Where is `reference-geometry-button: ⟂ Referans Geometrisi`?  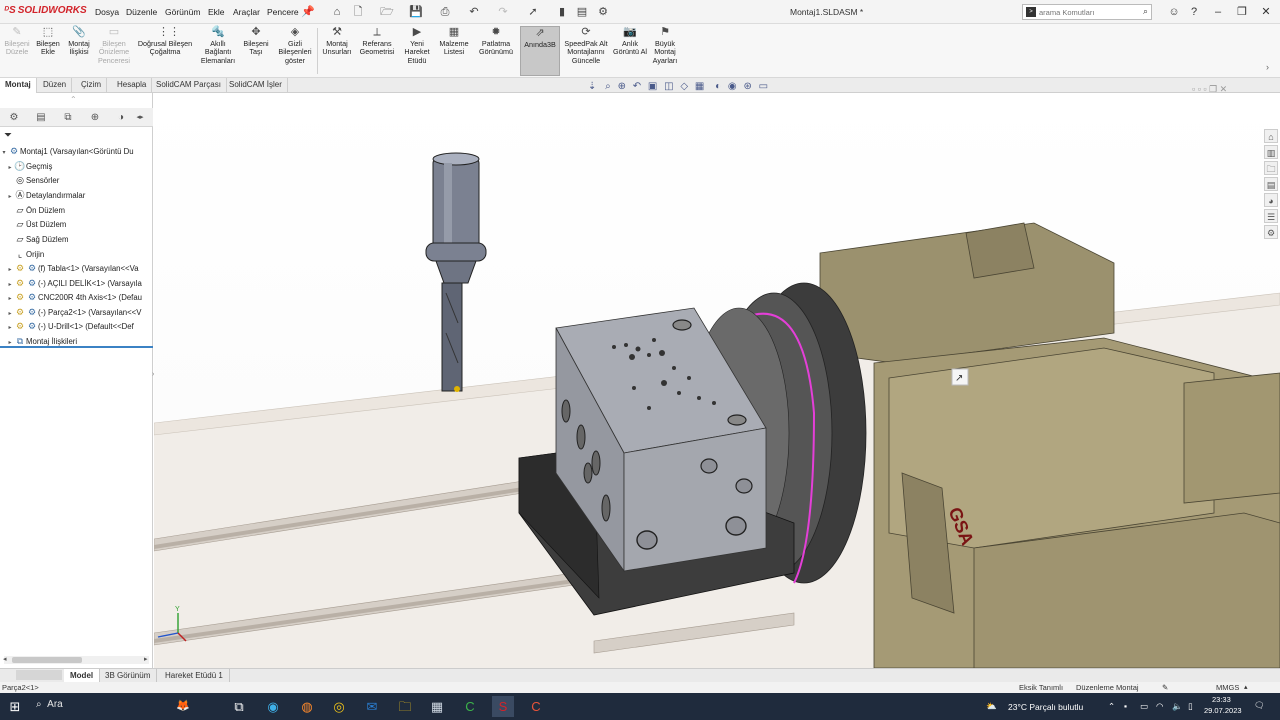 reference-geometry-button: ⟂ Referans Geometrisi is located at coordinates (377, 51).